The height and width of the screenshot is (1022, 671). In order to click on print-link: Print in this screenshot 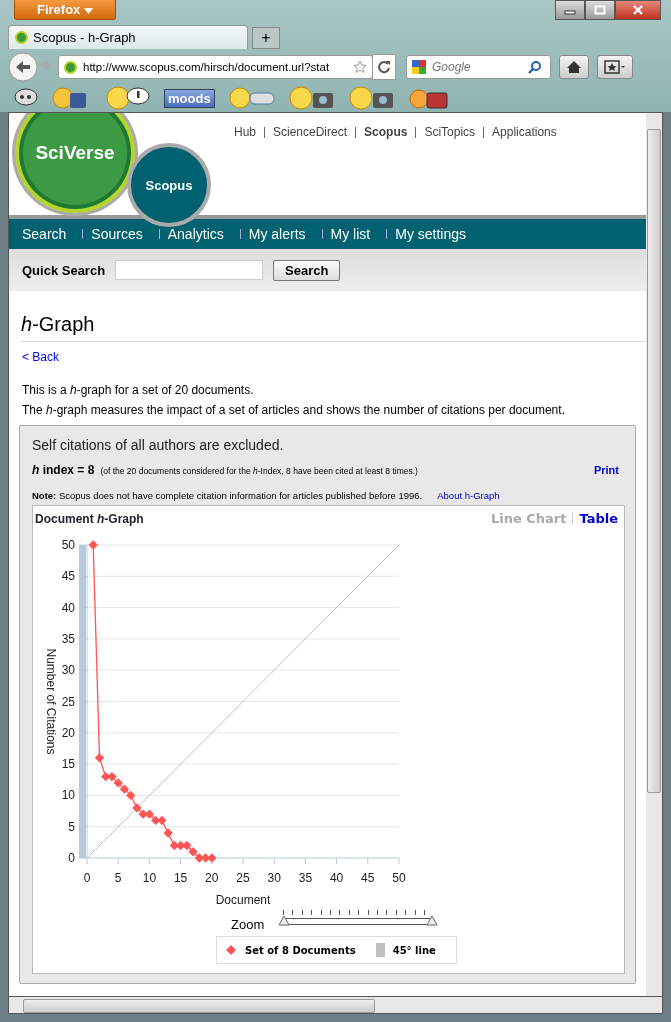, I will do `click(606, 470)`.